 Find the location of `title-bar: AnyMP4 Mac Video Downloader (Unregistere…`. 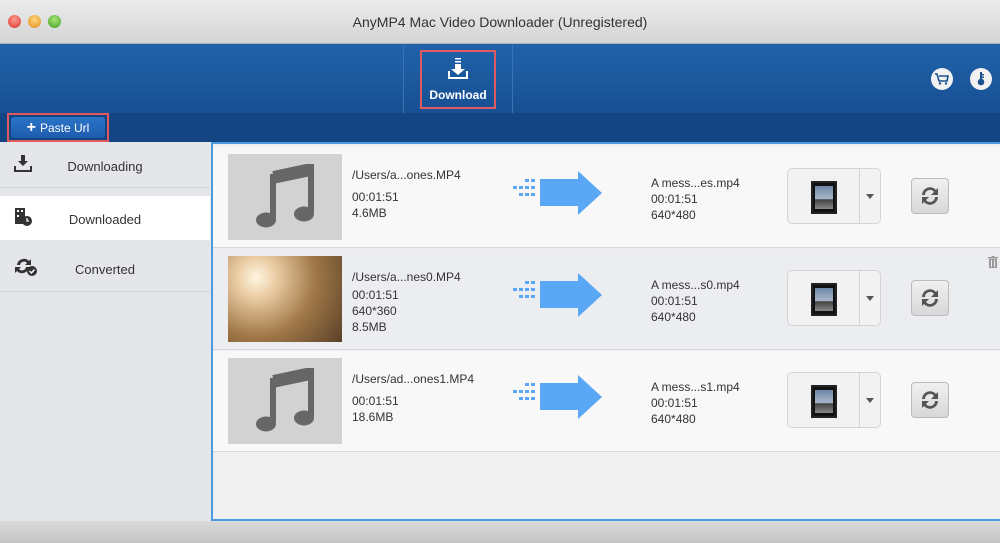

title-bar: AnyMP4 Mac Video Downloader (Unregistere… is located at coordinates (500, 22).